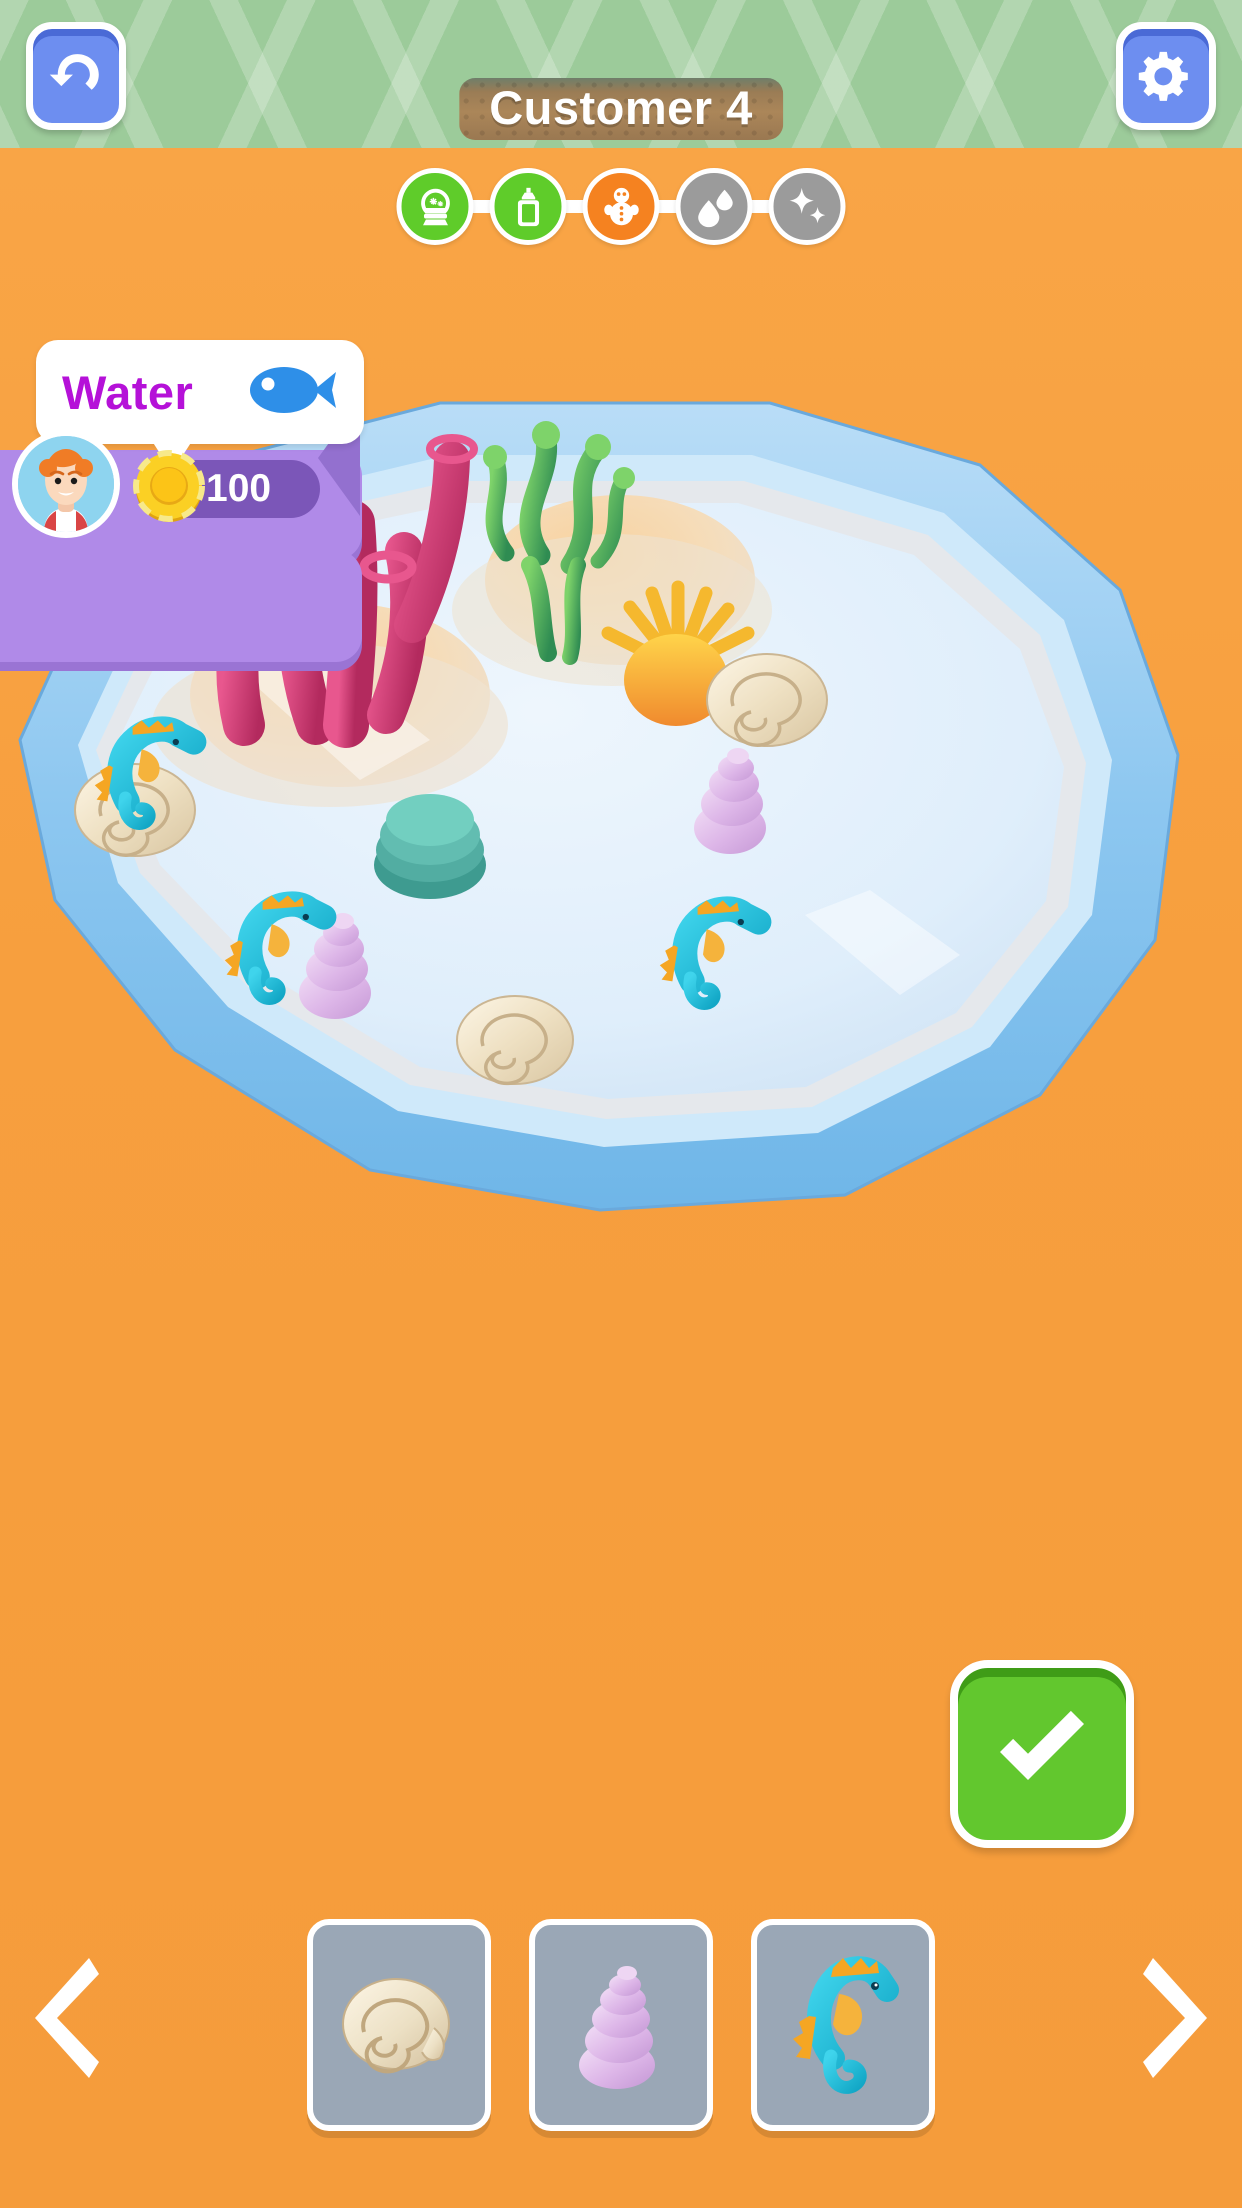 The image size is (1242, 2208). I want to click on item-tray, so click(621, 2025).